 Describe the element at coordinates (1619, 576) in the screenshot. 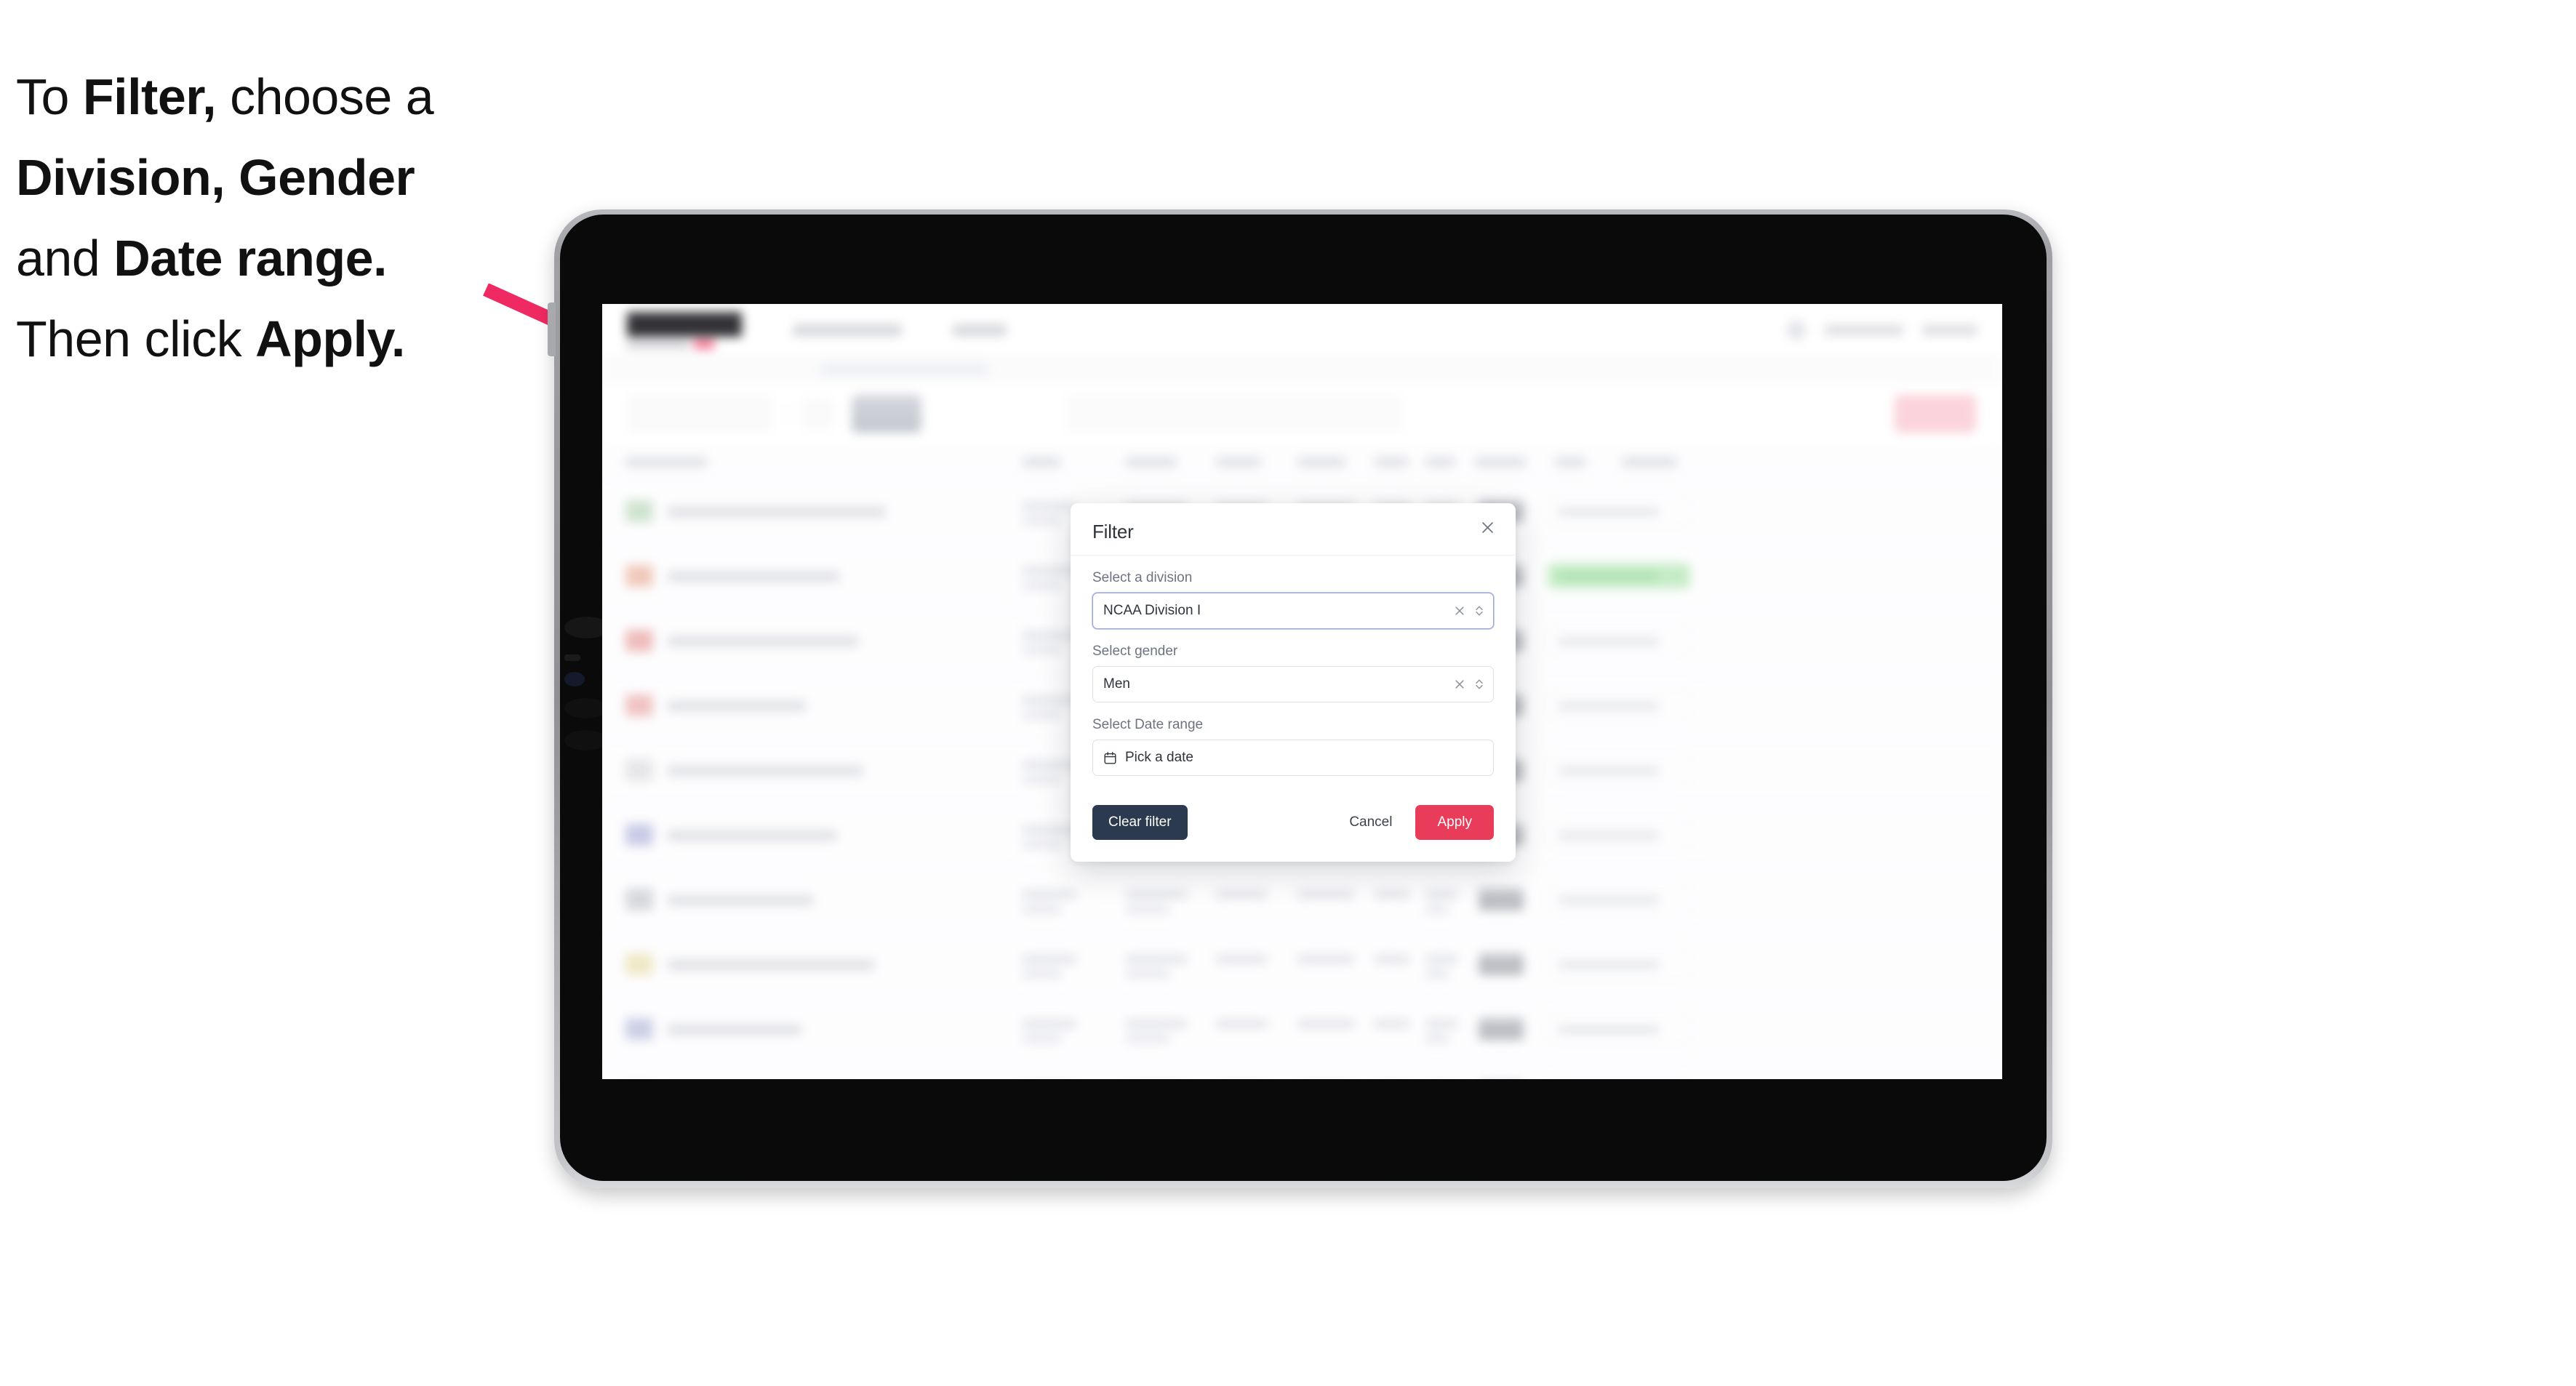

I see `row-status-badge-active` at that location.